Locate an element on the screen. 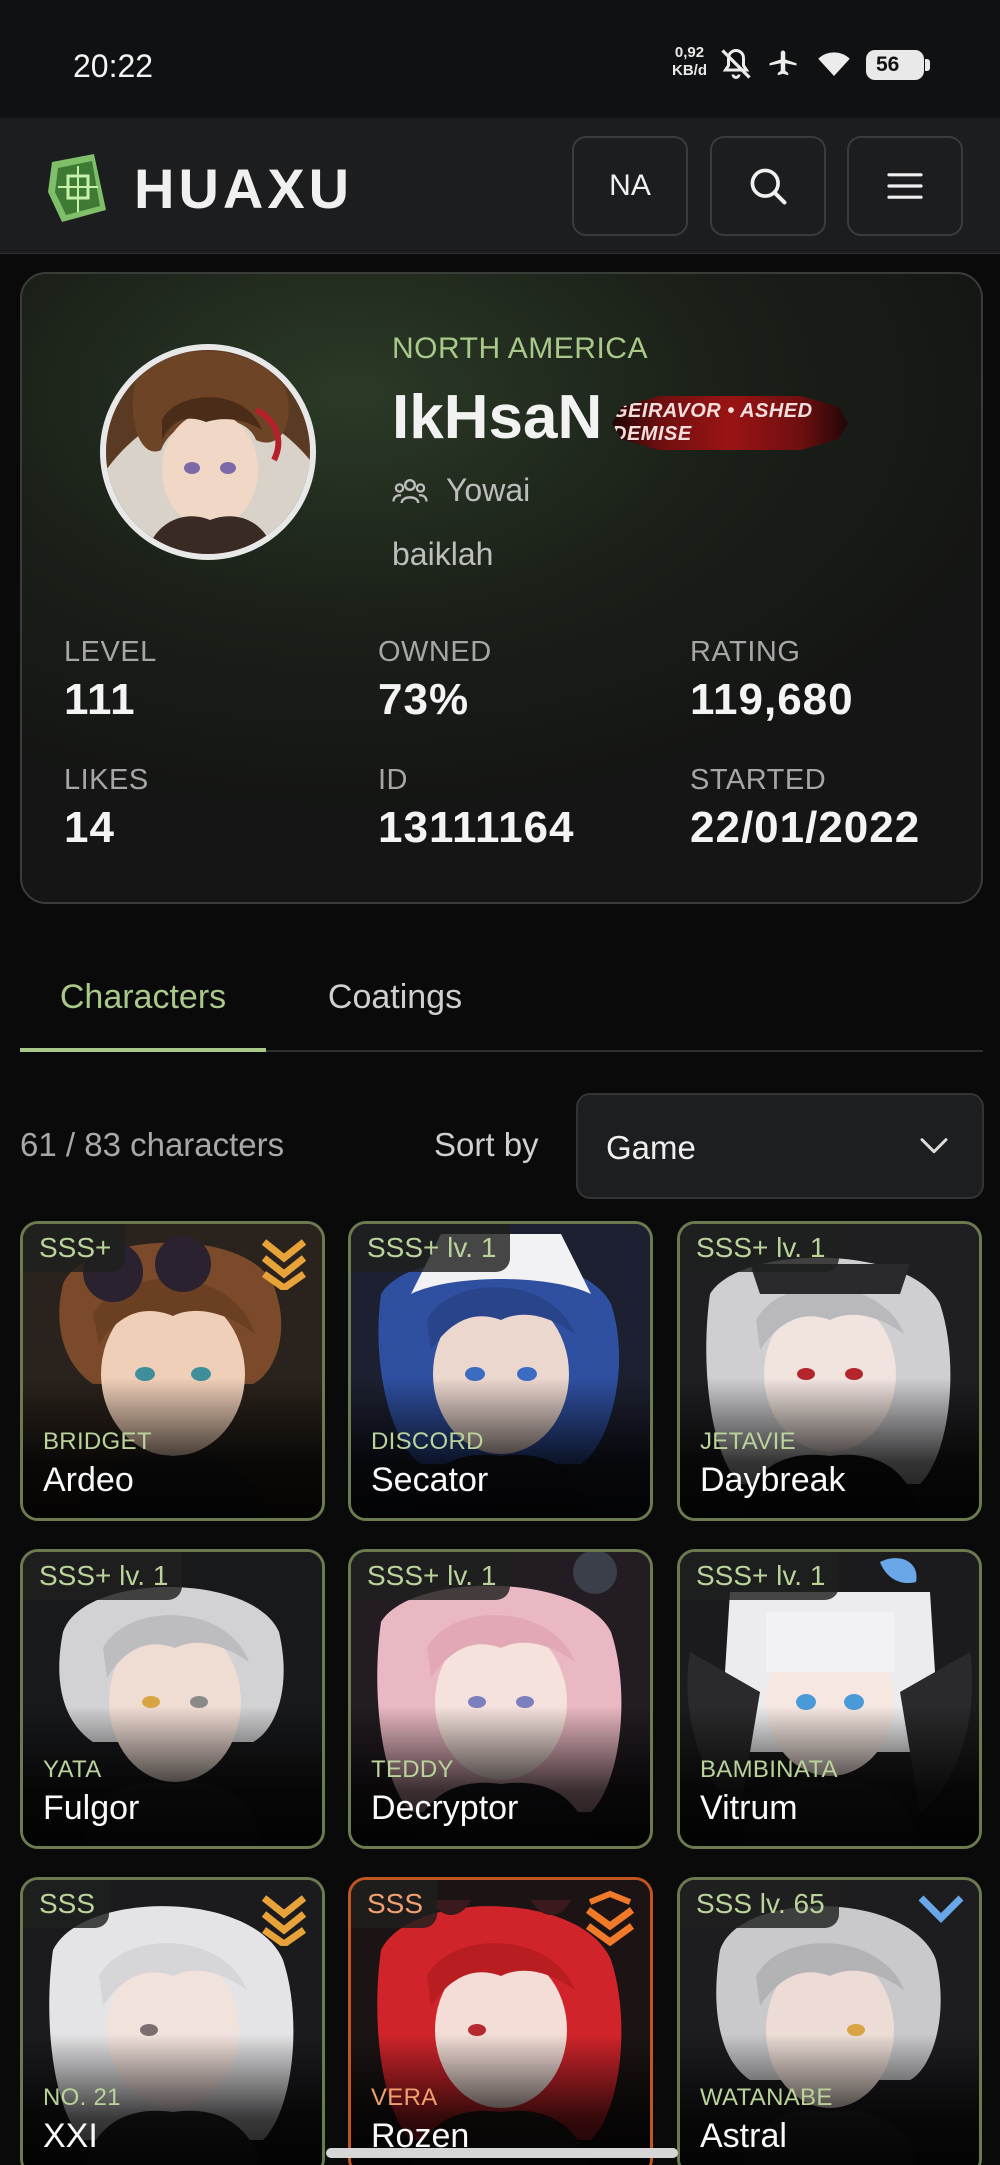 Image resolution: width=1000 pixels, height=2165 pixels. player-name: IkHsaN is located at coordinates (497, 417).